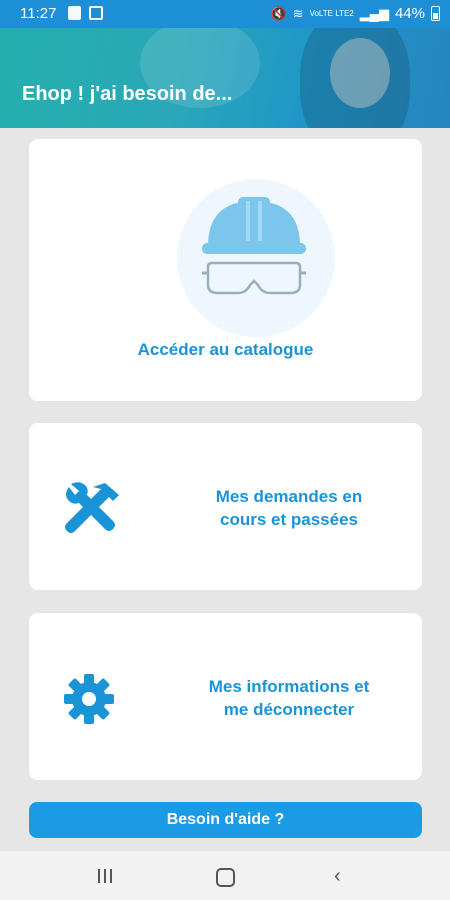 The width and height of the screenshot is (450, 900). Describe the element at coordinates (225, 14) in the screenshot. I see `status-bar: 11:27 🔇 ≋ VoLTE LTE2 ▂▄▆ 44%` at that location.